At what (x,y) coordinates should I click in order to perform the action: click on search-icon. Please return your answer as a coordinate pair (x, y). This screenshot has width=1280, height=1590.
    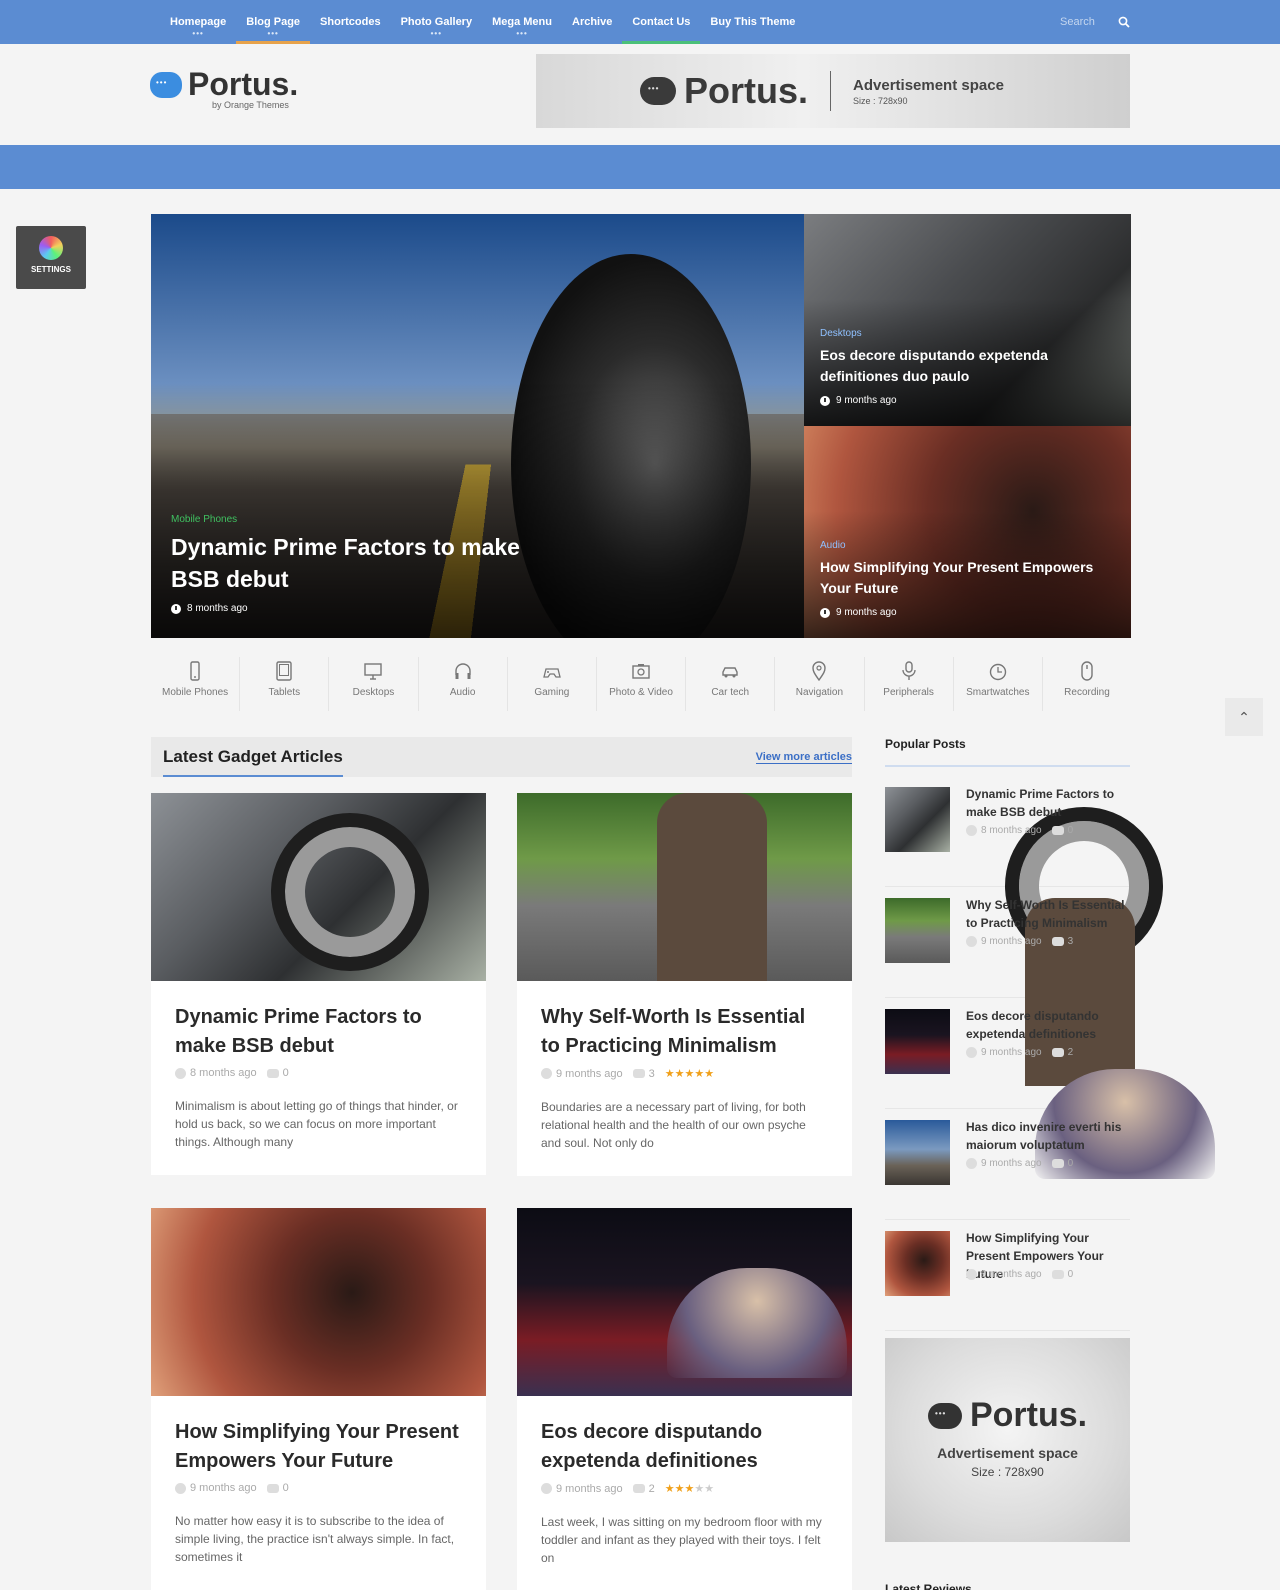
    Looking at the image, I should click on (1124, 22).